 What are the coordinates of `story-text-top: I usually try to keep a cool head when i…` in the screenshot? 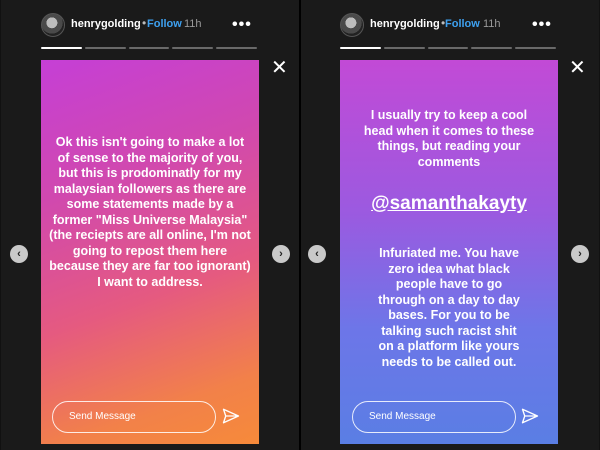 It's located at (449, 138).